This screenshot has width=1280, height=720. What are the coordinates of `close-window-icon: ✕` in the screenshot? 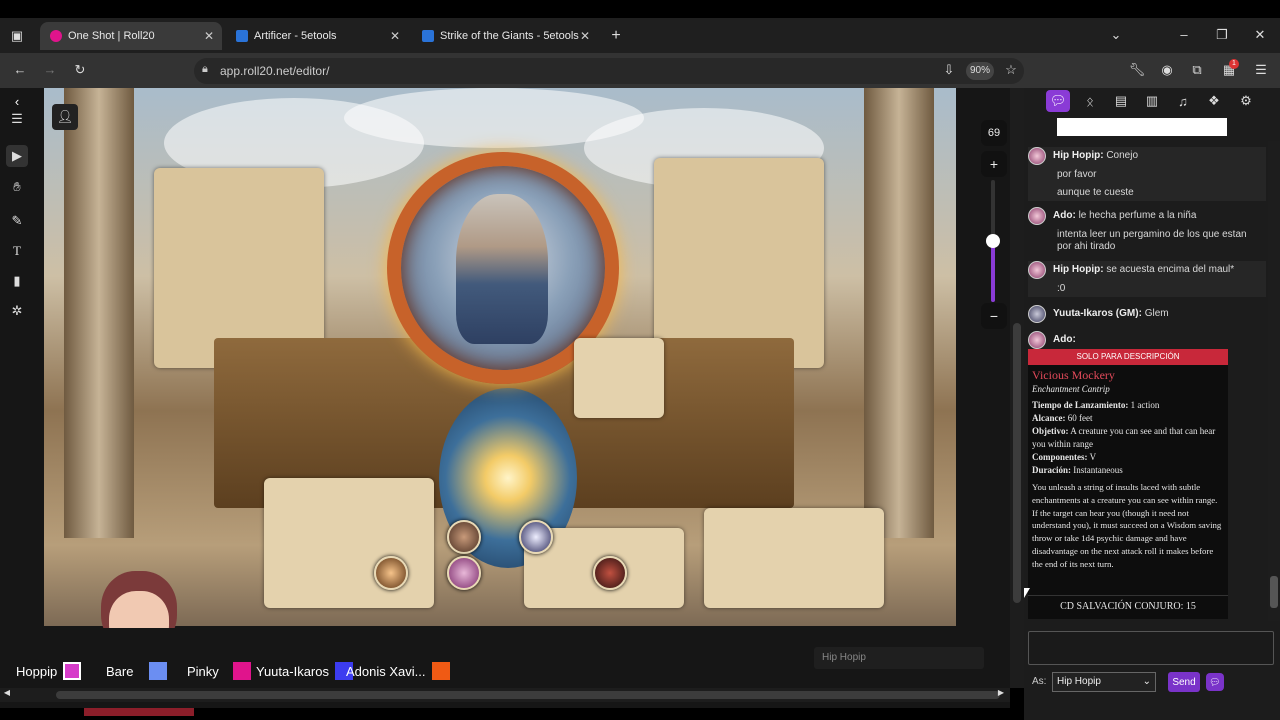 It's located at (1260, 35).